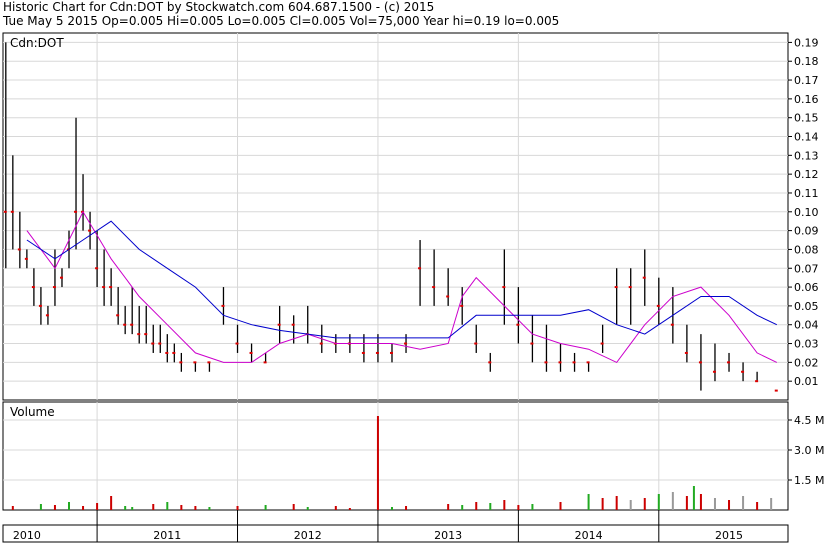  What do you see at coordinates (809, 480) in the screenshot?
I see `volume-tick-label: 1.5 M` at bounding box center [809, 480].